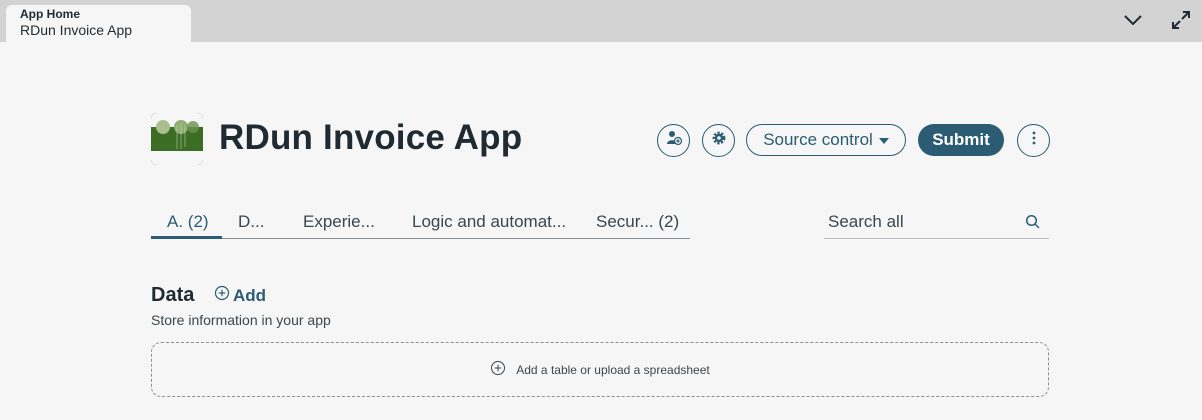 This screenshot has width=1202, height=420. What do you see at coordinates (1133, 20) in the screenshot?
I see `chevron-down-icon` at bounding box center [1133, 20].